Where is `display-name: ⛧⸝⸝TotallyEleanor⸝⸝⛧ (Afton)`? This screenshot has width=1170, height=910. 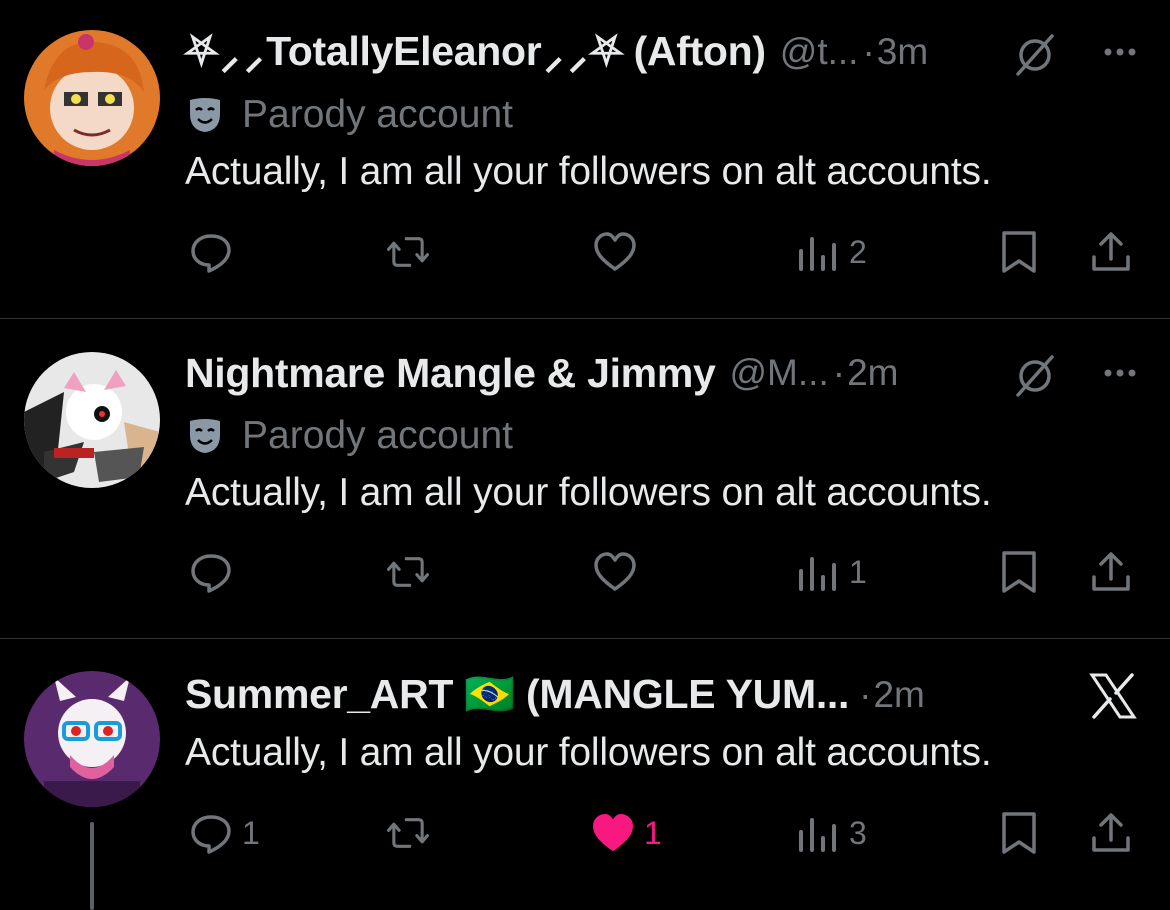 display-name: ⛧⸝⸝TotallyEleanor⸝⸝⛧ (Afton) is located at coordinates (475, 52).